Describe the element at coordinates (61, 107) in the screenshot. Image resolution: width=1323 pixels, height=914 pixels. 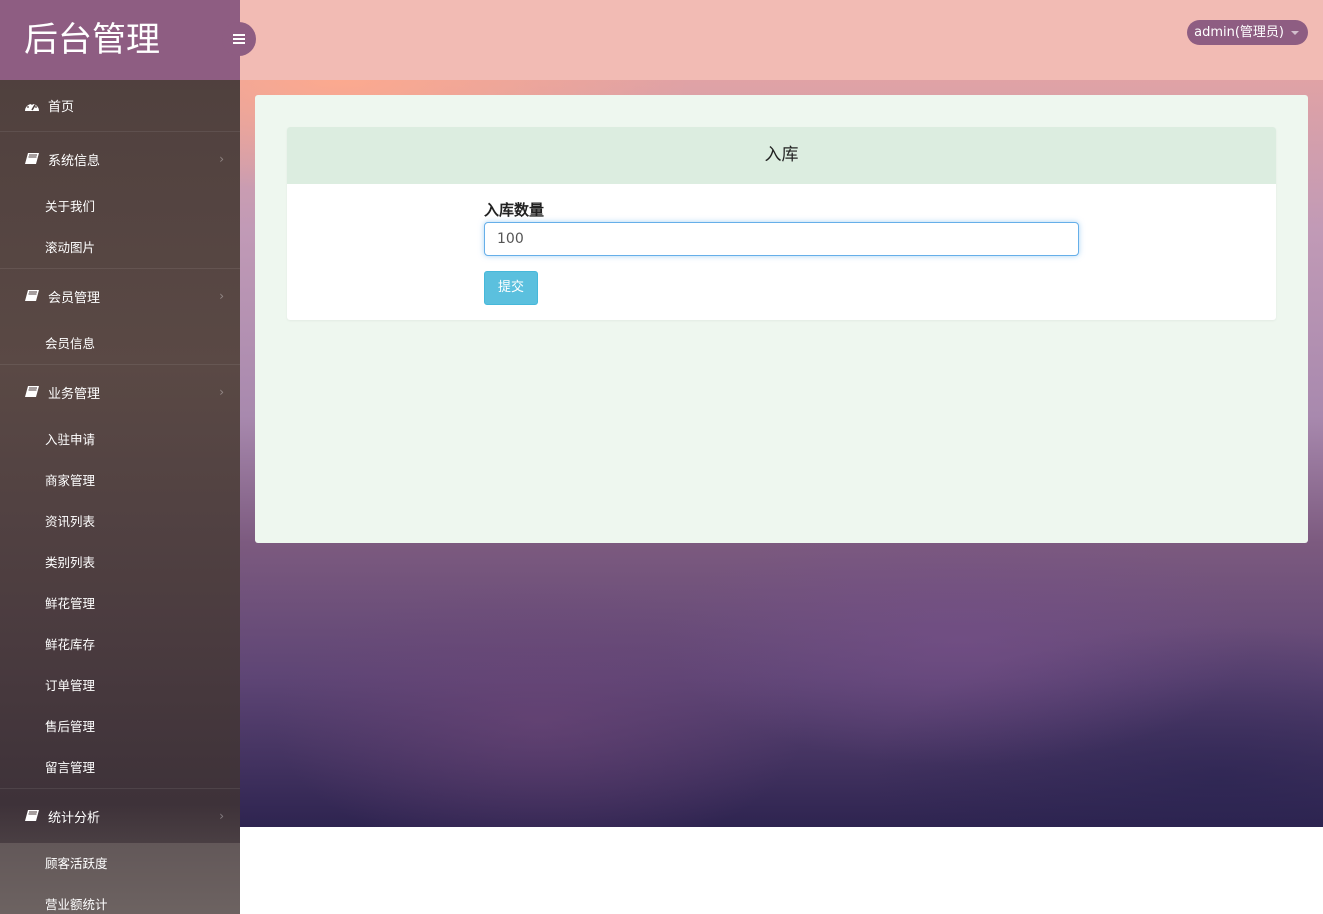
I see `sidebar-item-label: 首页` at that location.